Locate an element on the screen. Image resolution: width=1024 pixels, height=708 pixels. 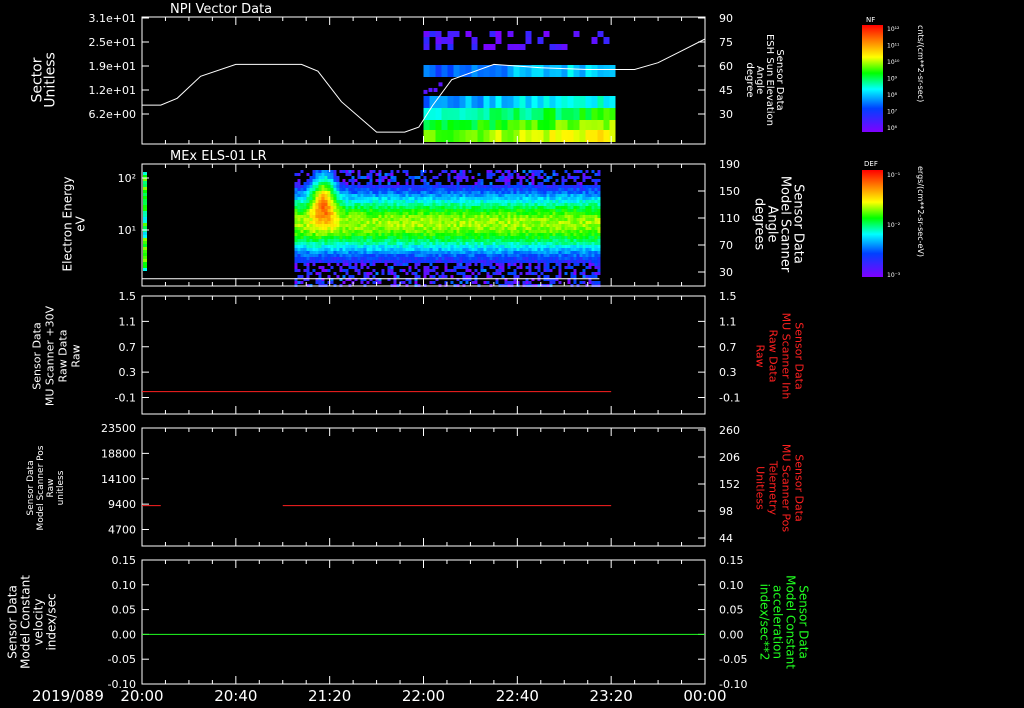
yticks-left-npi: 3.1e+012.5e+011.9e+011.2e+016.2e+00 is located at coordinates (119, 66).